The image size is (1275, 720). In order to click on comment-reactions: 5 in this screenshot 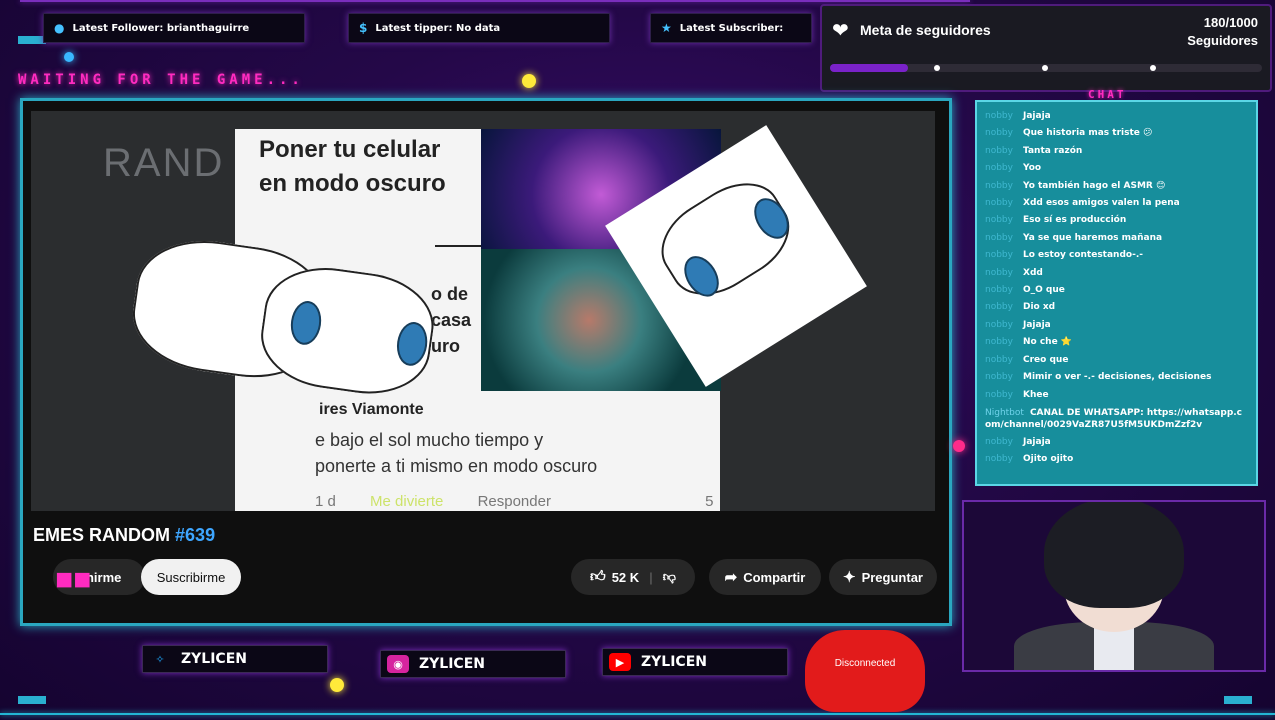, I will do `click(709, 501)`.